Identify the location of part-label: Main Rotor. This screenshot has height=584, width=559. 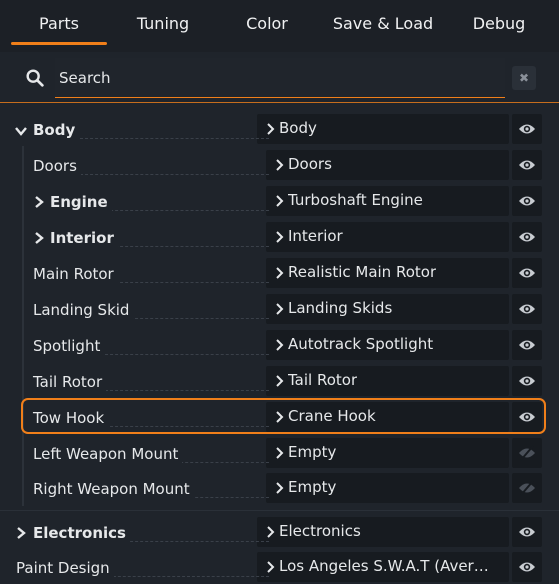
(75, 274).